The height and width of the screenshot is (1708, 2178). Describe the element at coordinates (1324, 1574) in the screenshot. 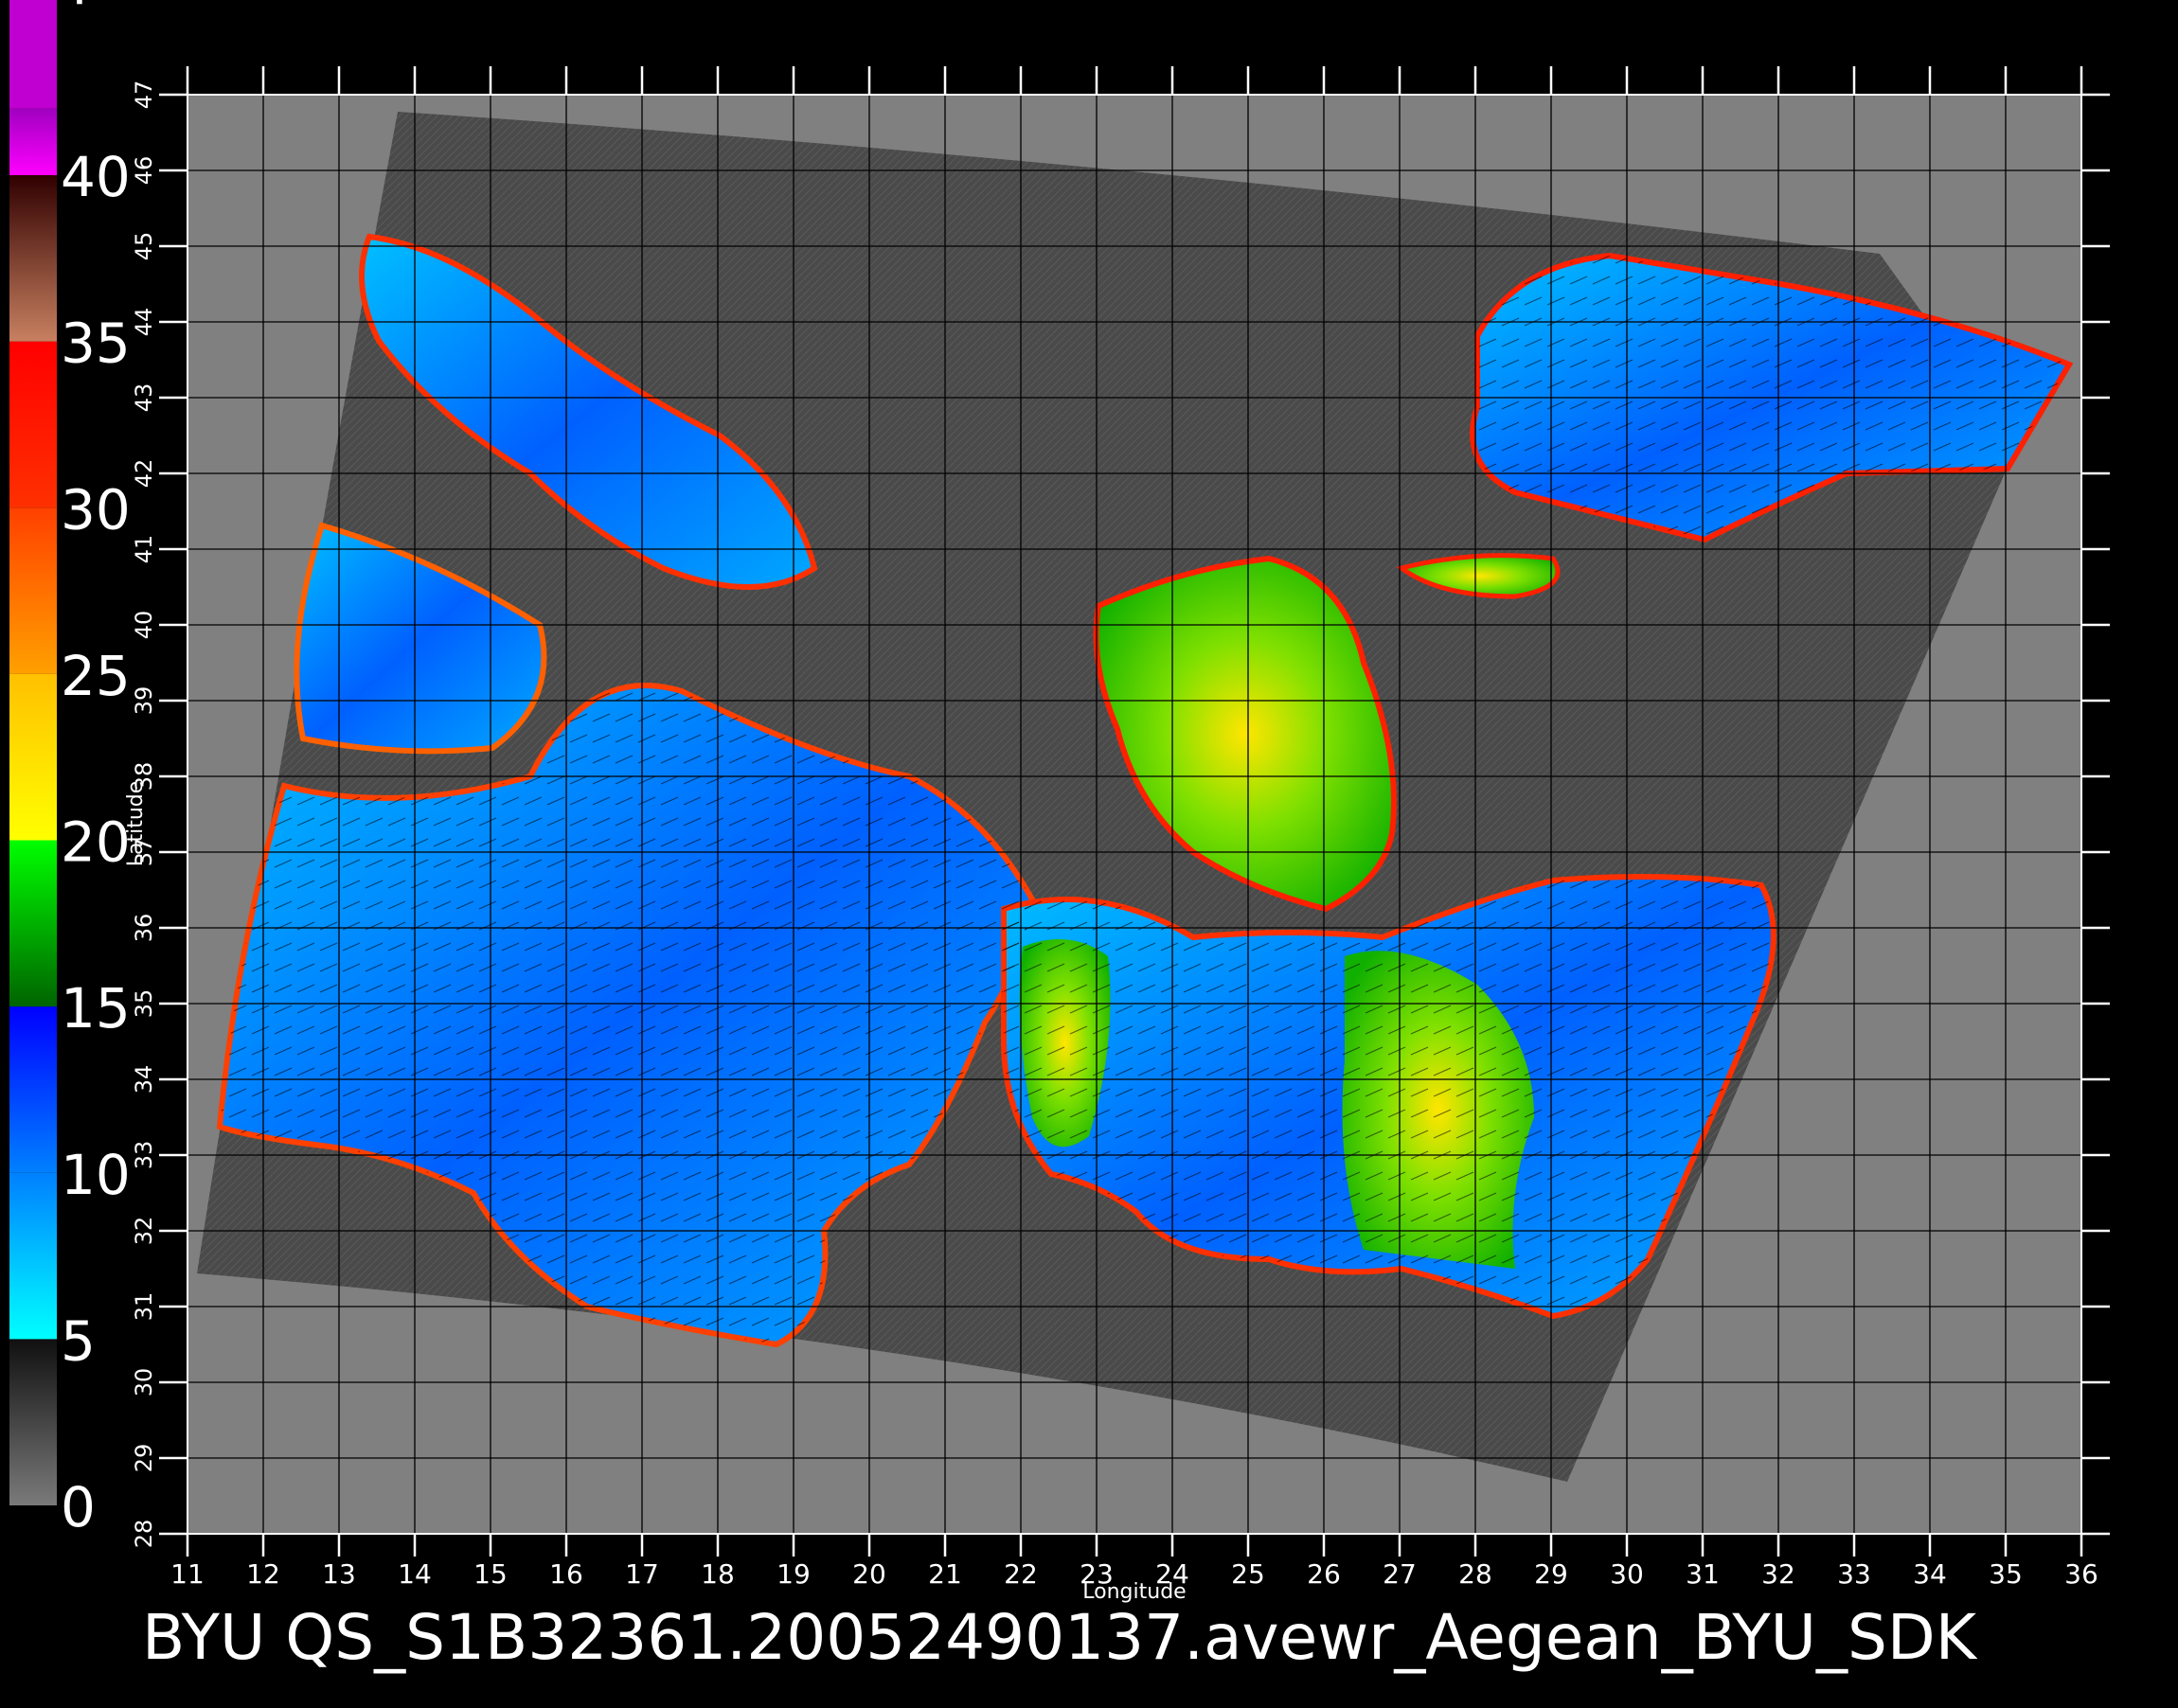

I see `x-tick-label: 26` at that location.